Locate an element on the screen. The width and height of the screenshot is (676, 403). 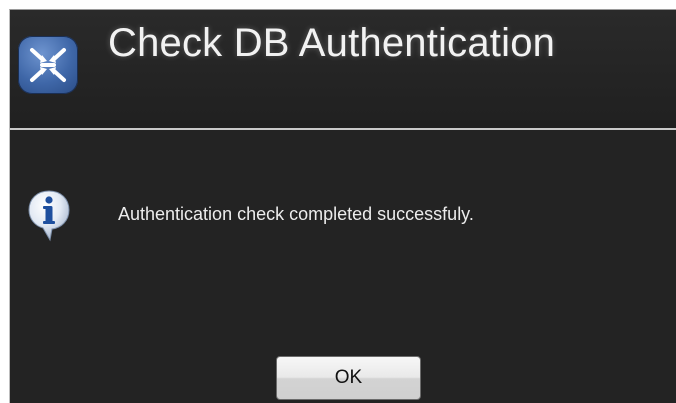
info-icon is located at coordinates (49, 216).